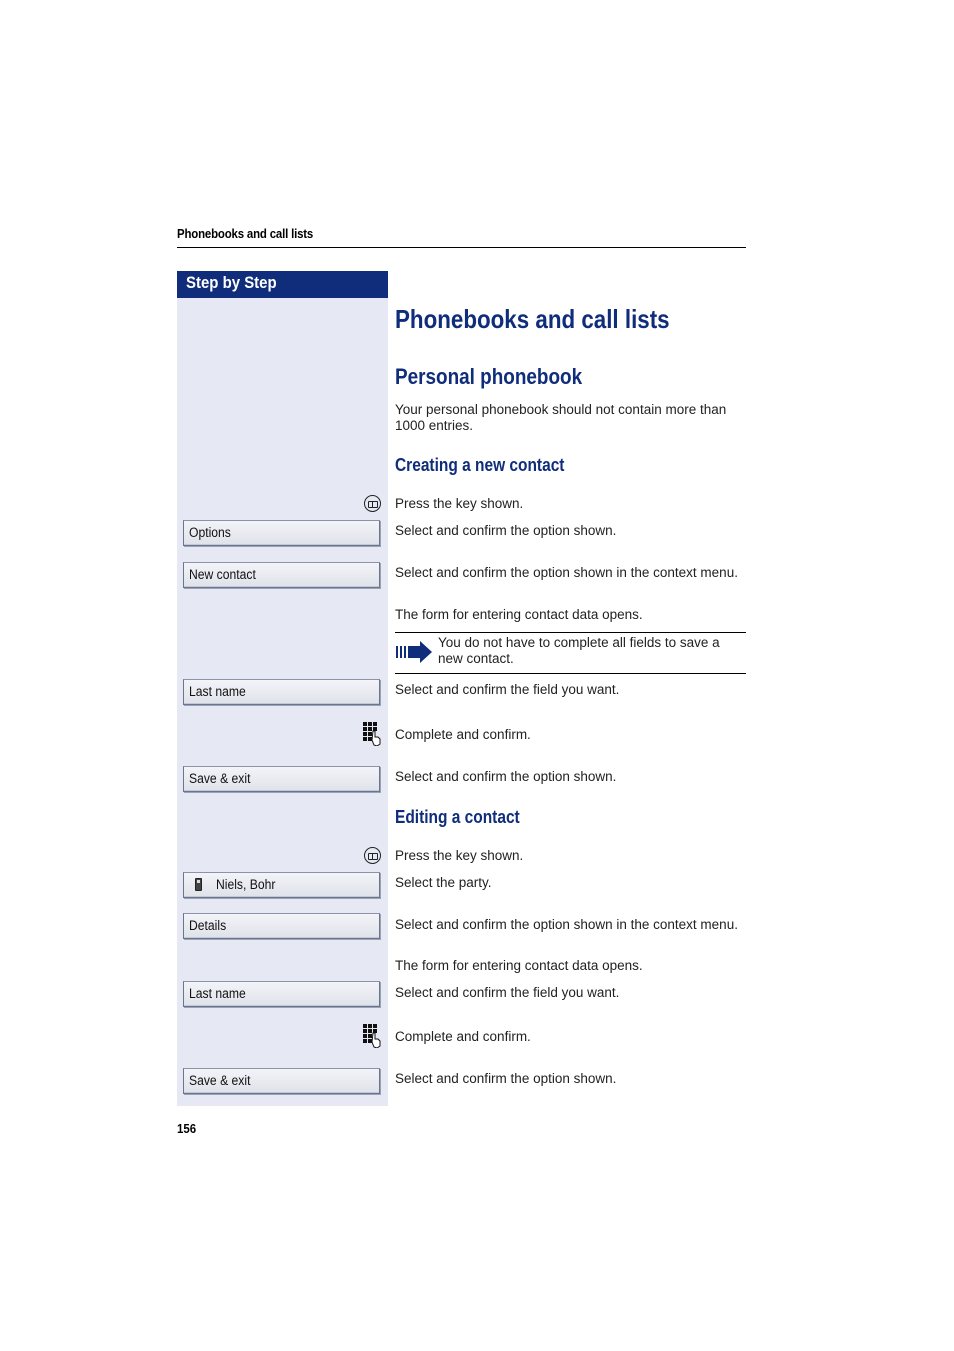 This screenshot has width=954, height=1351. I want to click on new-contact-button-label: New contact, so click(222, 574).